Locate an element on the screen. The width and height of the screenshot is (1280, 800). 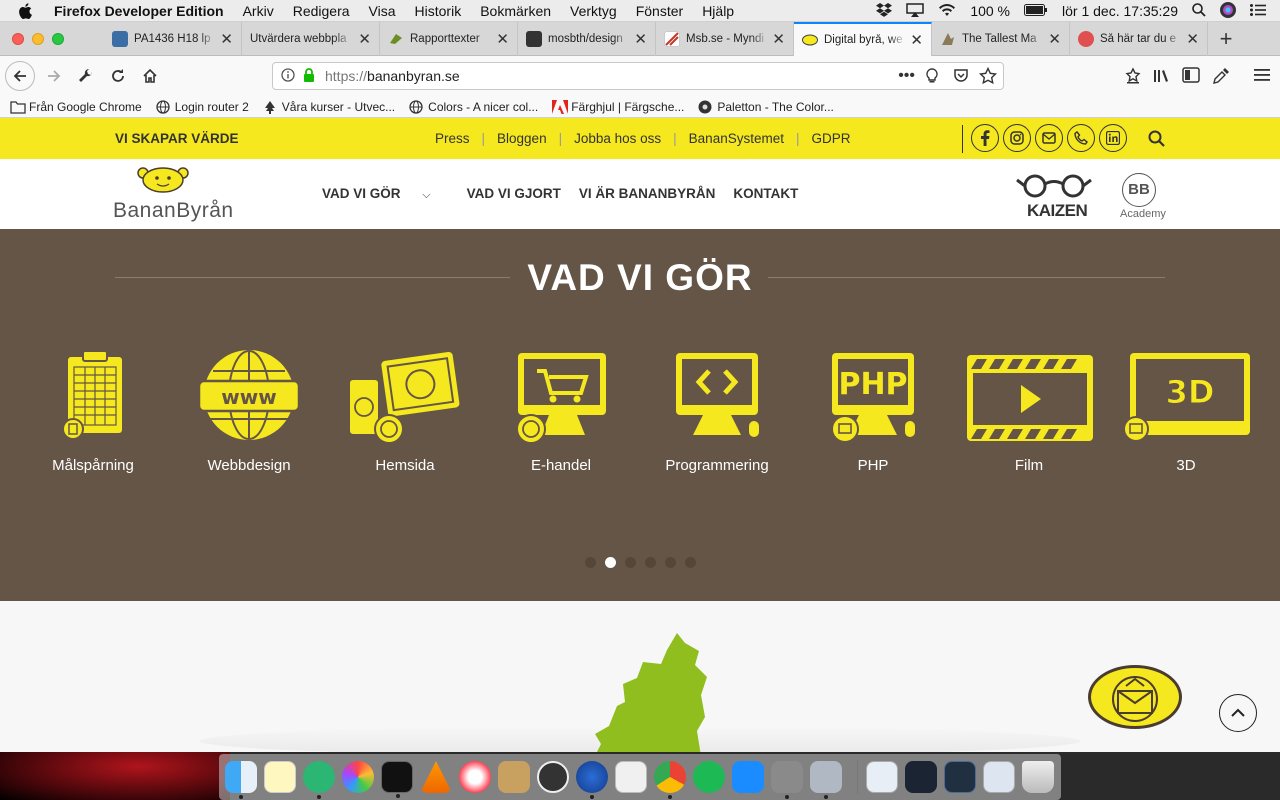
menu-hjalp: Hjälp is located at coordinates (718, 11).